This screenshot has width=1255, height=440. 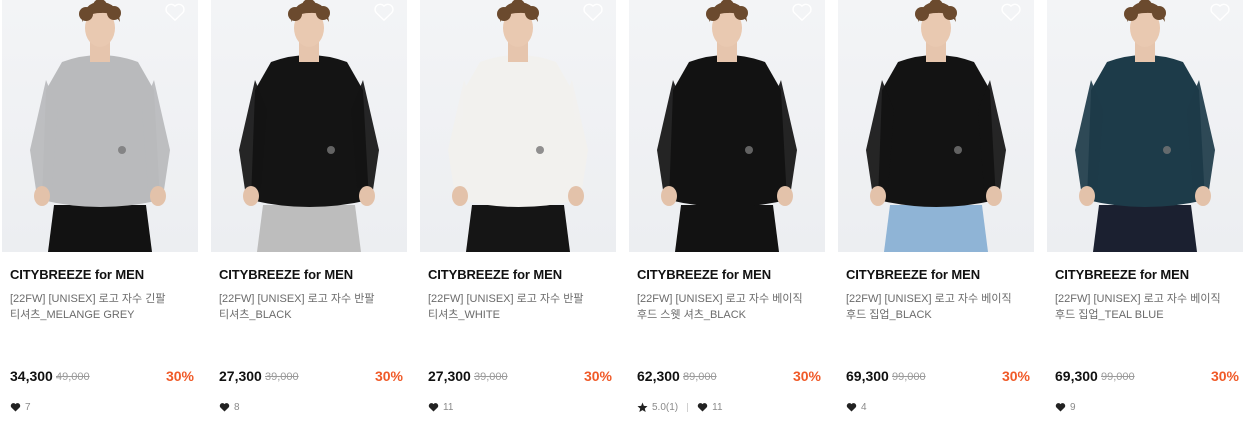 What do you see at coordinates (680, 407) in the screenshot?
I see `product-meta: 5.0(1) 11` at bounding box center [680, 407].